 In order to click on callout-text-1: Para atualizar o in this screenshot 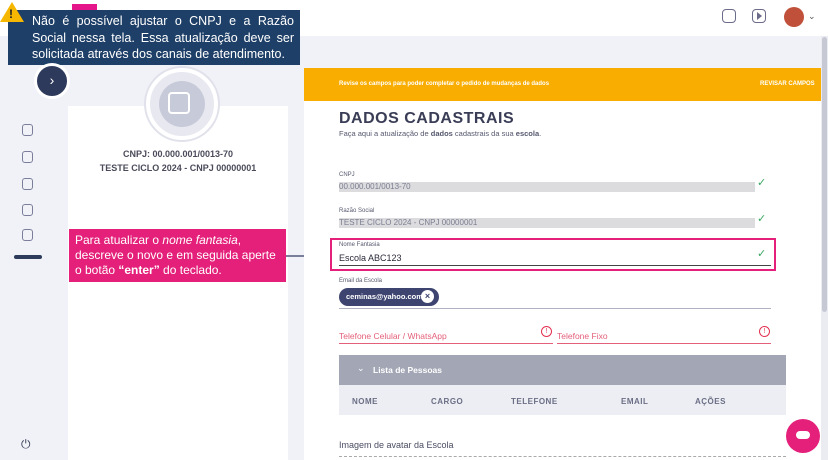, I will do `click(119, 240)`.